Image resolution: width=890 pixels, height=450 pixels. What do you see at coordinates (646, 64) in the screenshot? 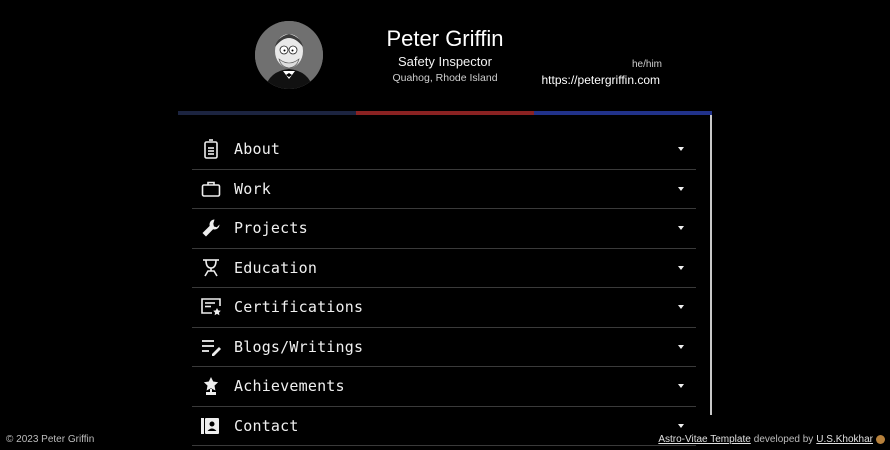
I see `profile-pronouns: he/him` at bounding box center [646, 64].